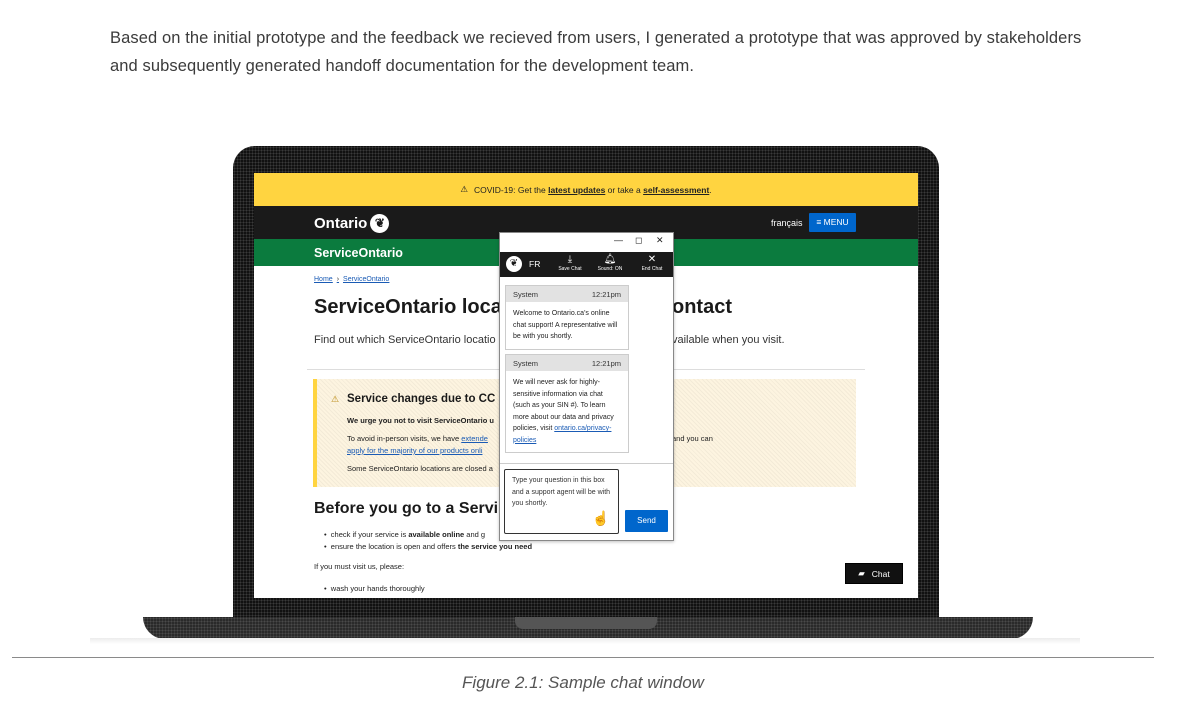  I want to click on breadcrumb: Home › ServiceOntario, so click(351, 279).